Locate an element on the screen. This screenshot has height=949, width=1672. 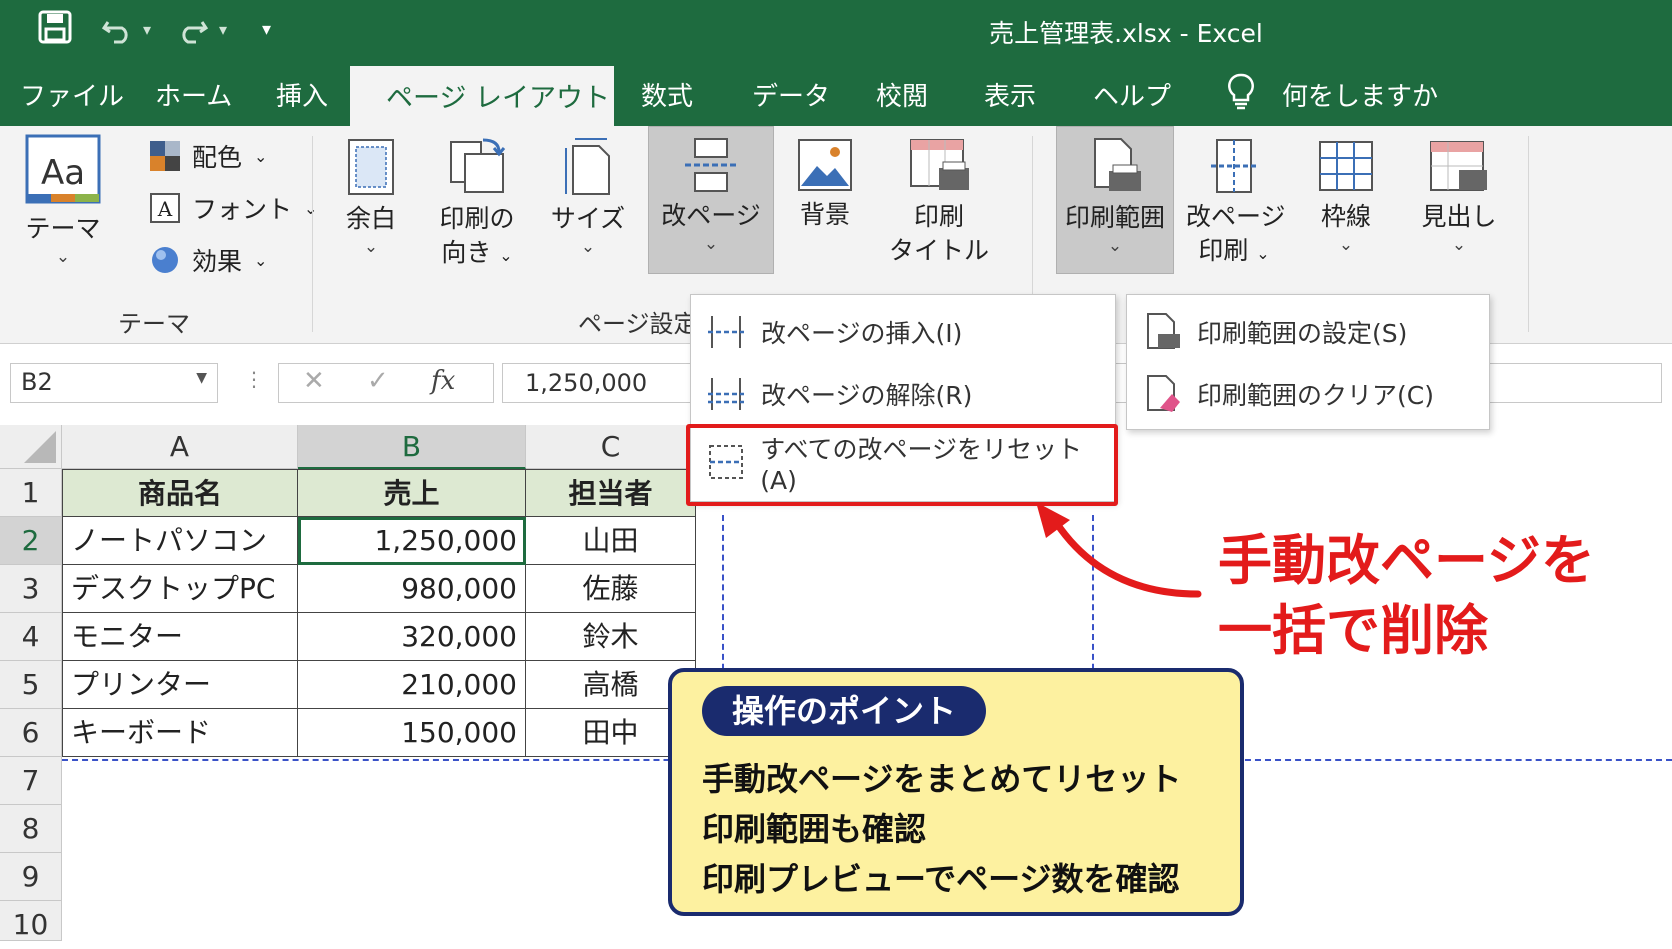
active-cell: 1,250,000 is located at coordinates (412, 541).